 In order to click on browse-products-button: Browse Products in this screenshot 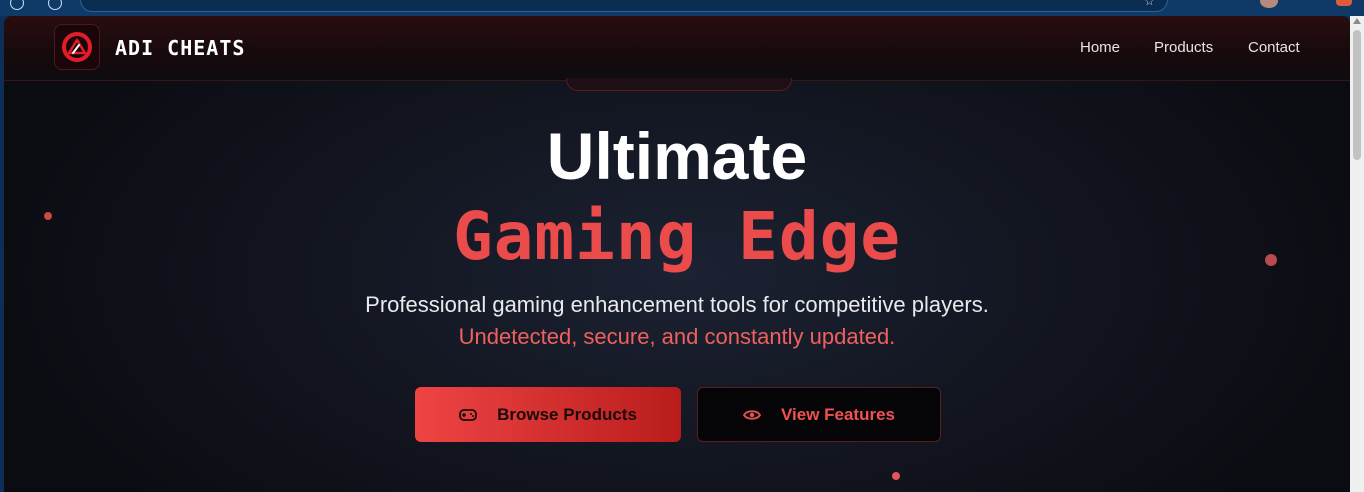, I will do `click(548, 414)`.